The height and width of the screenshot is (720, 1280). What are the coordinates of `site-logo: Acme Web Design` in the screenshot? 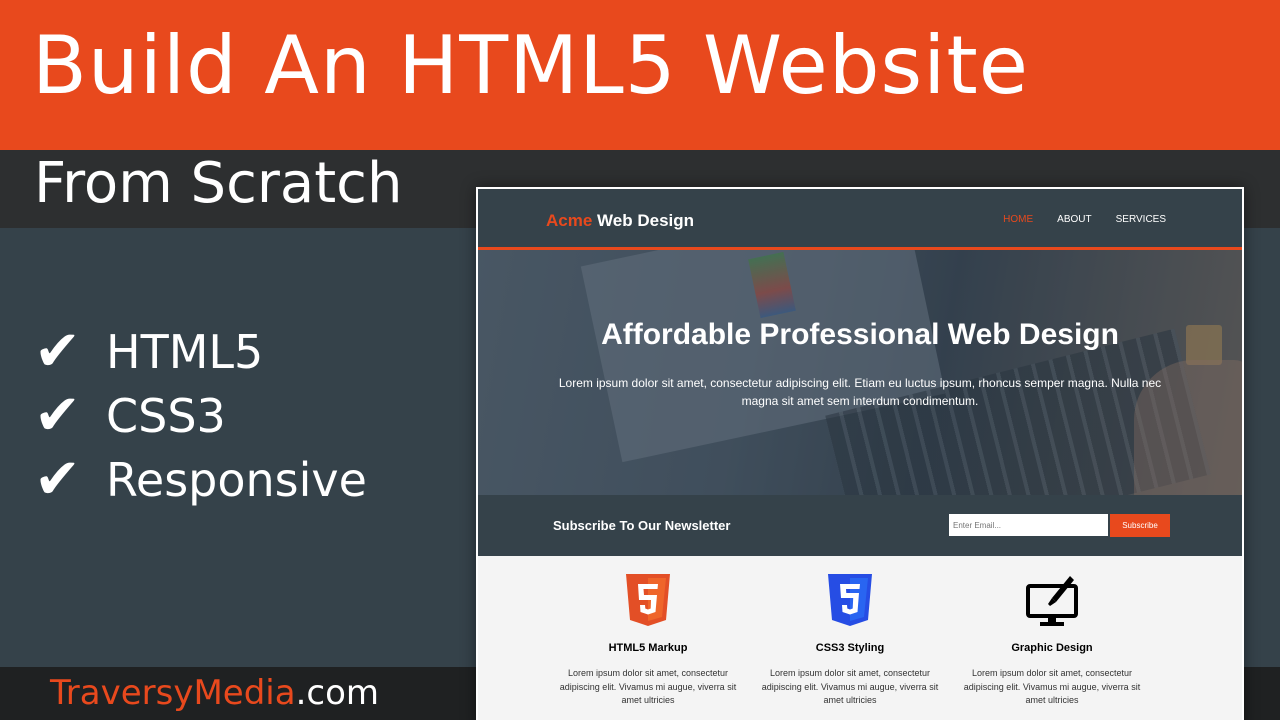 It's located at (620, 221).